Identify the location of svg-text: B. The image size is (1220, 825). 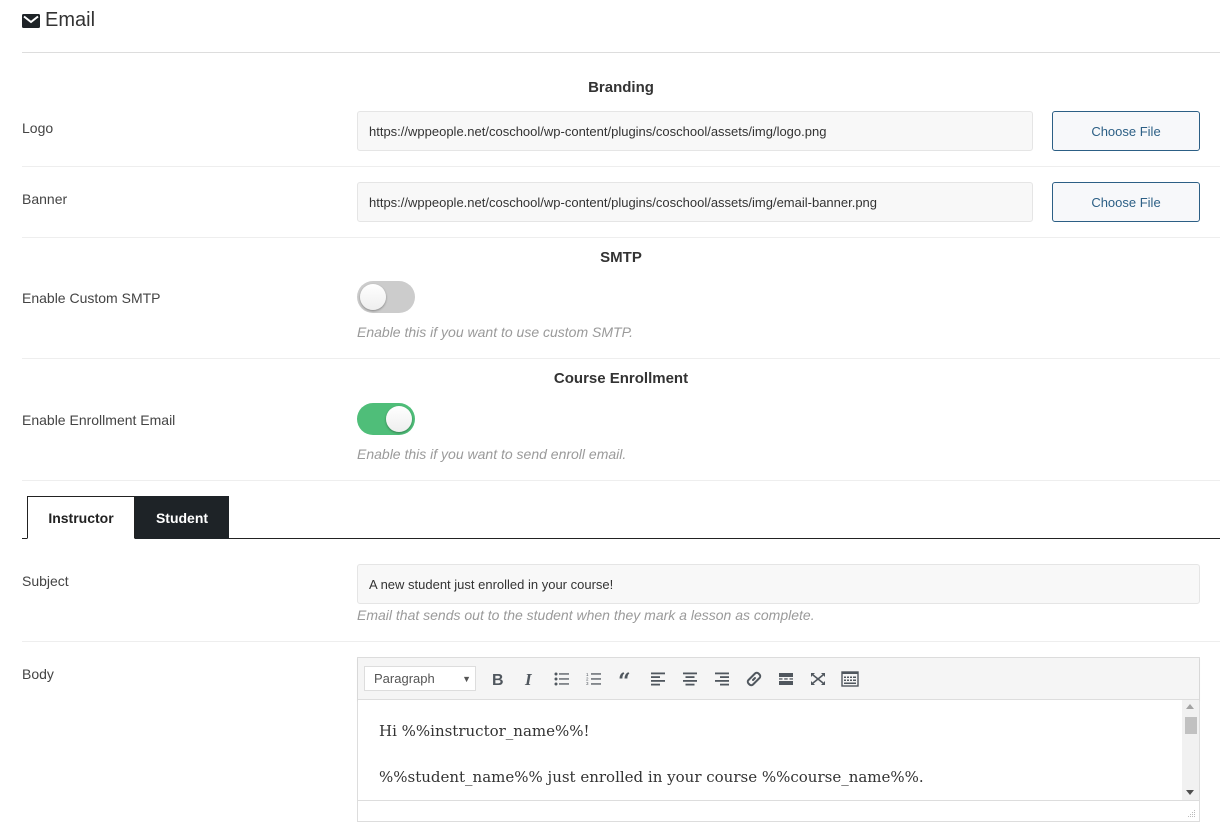
(498, 679).